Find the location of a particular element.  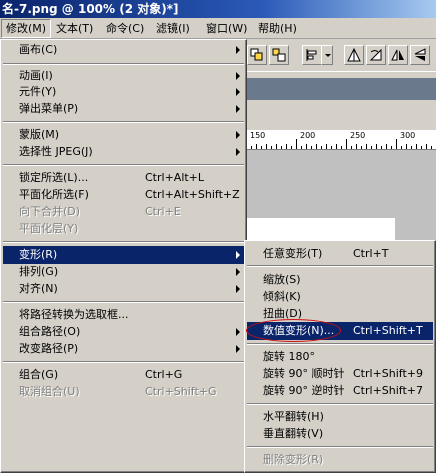

window-title: 名-7.png @ 100% (2 对象)*] is located at coordinates (218, 9).